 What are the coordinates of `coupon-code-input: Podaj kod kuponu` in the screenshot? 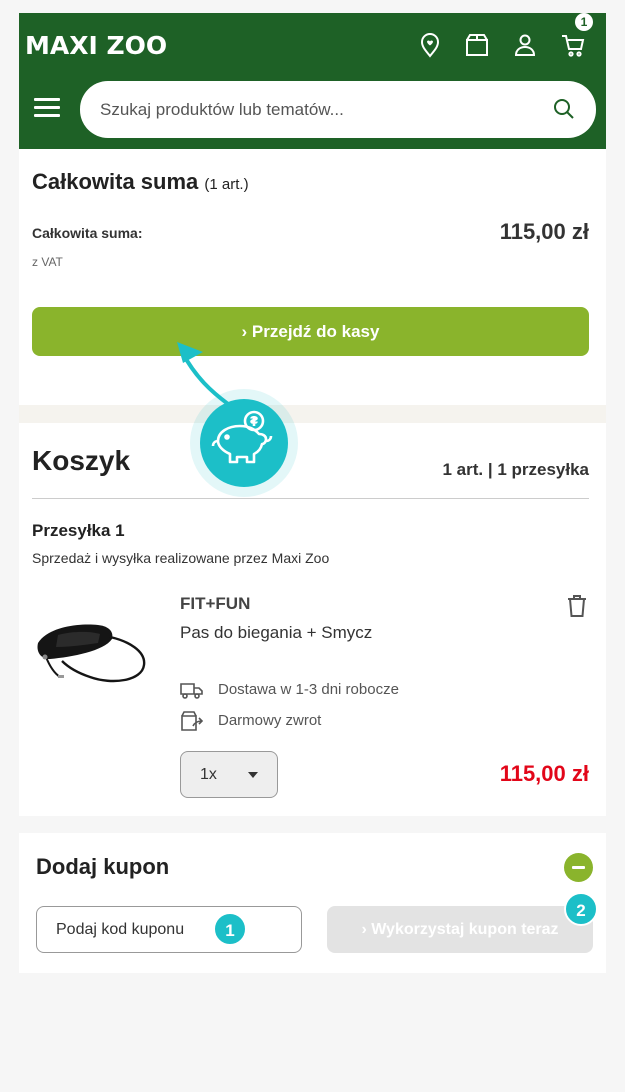 It's located at (169, 929).